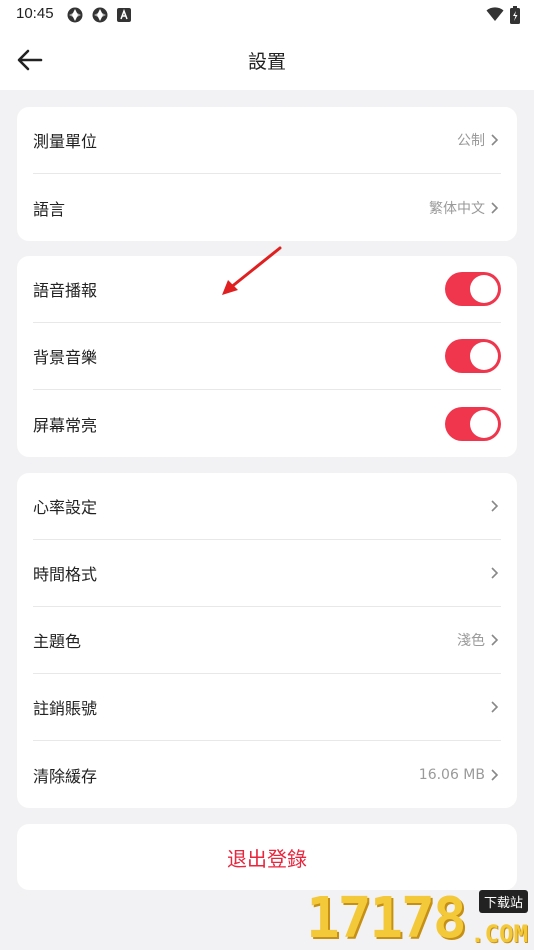 This screenshot has width=534, height=950. Describe the element at coordinates (386, 918) in the screenshot. I see `watermark-numbers: 17178` at that location.